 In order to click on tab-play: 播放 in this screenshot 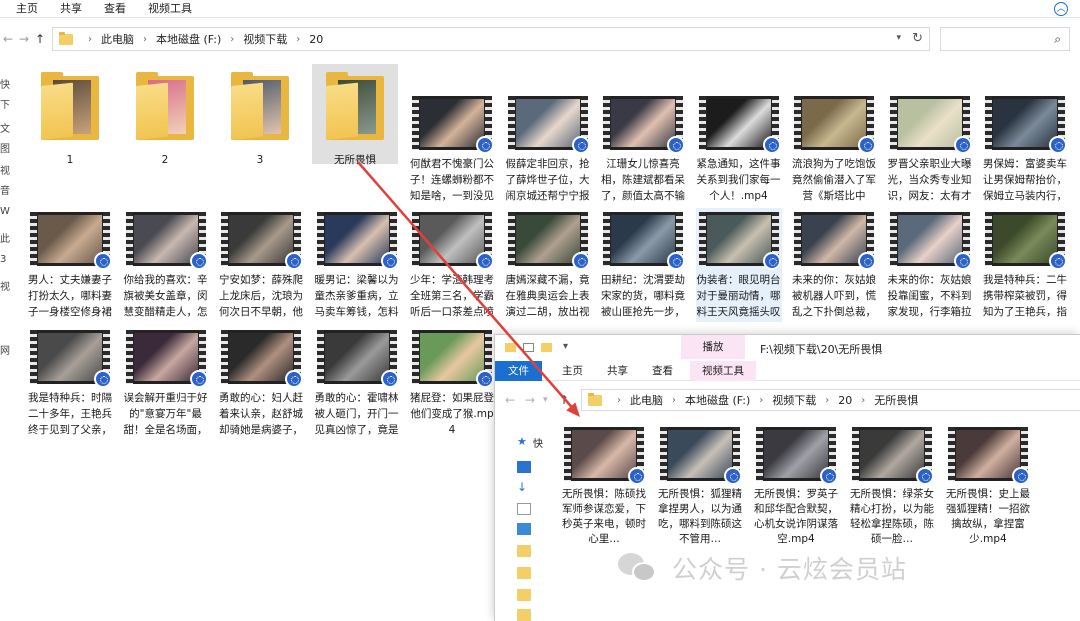, I will do `click(713, 347)`.